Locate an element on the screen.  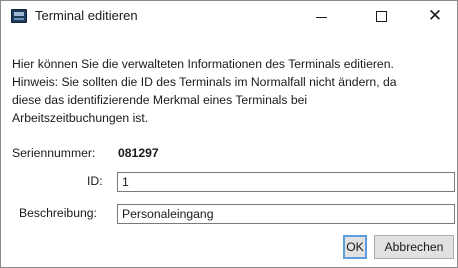
info-line: Arbeitszeitbuchungen ist. is located at coordinates (80, 118).